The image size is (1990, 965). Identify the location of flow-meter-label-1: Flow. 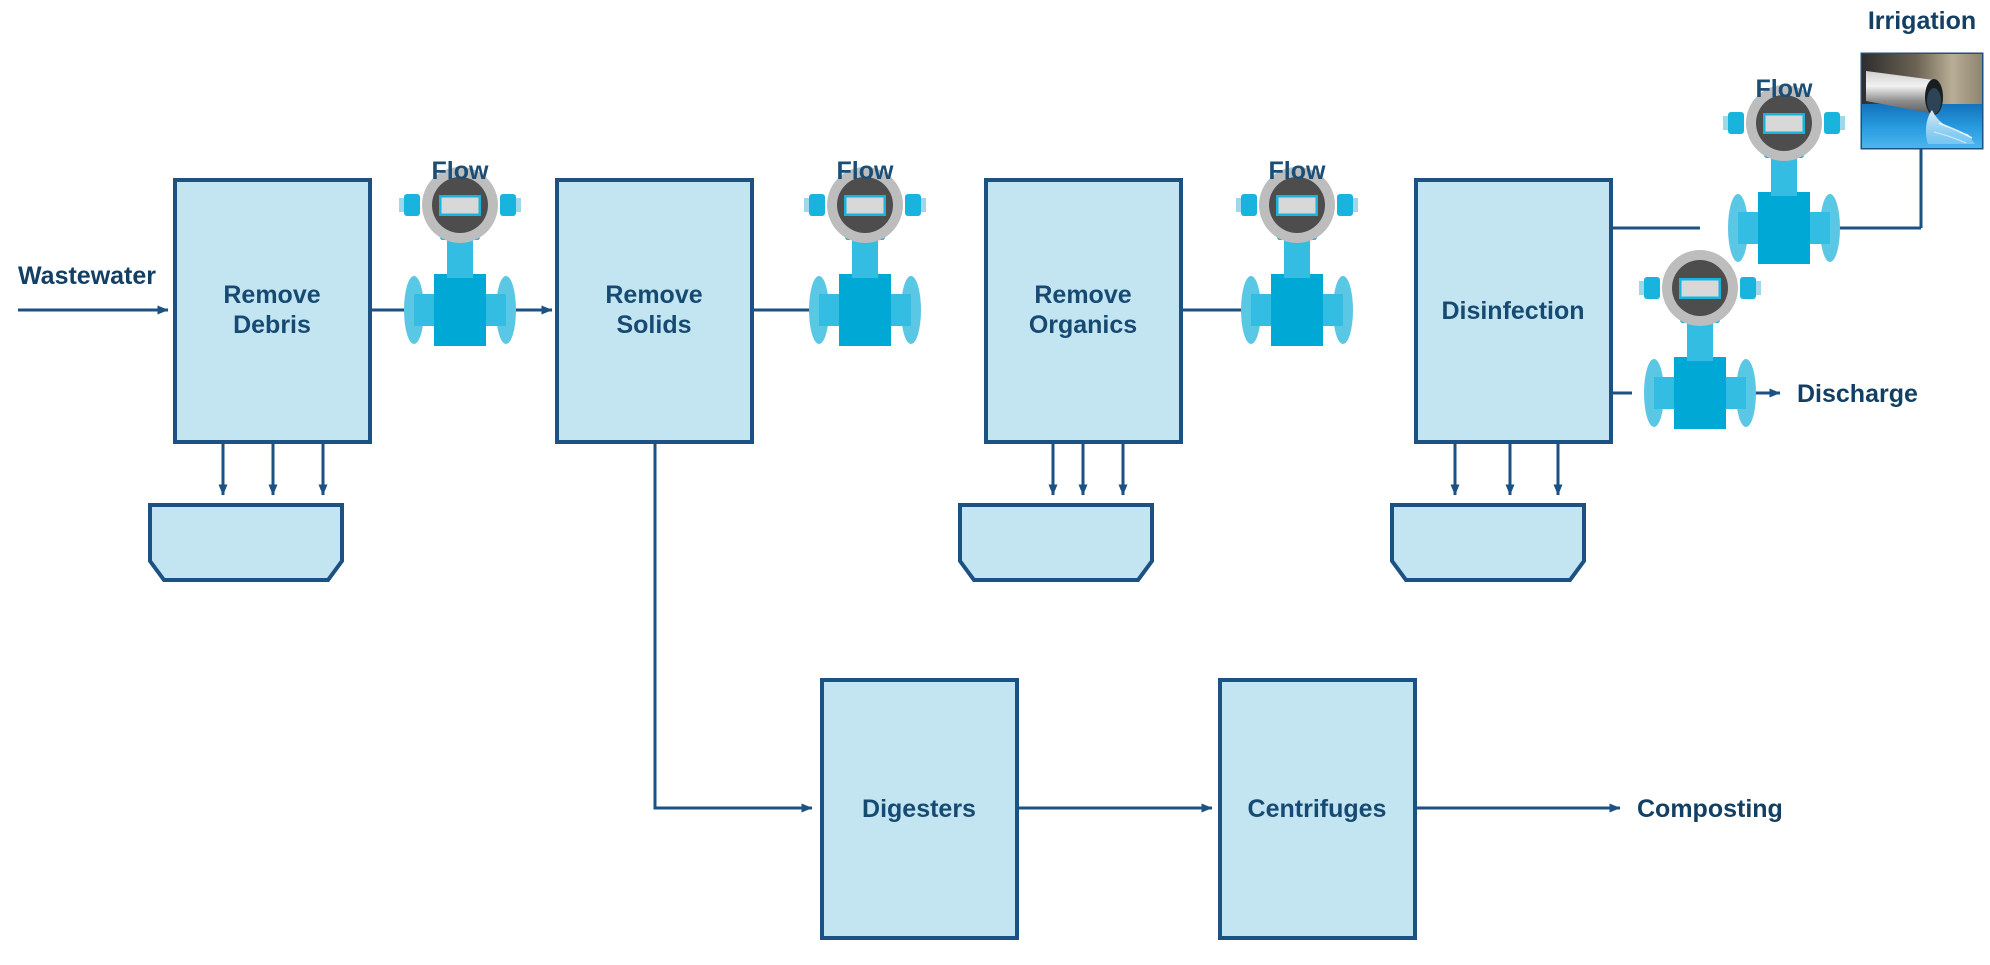
(460, 171).